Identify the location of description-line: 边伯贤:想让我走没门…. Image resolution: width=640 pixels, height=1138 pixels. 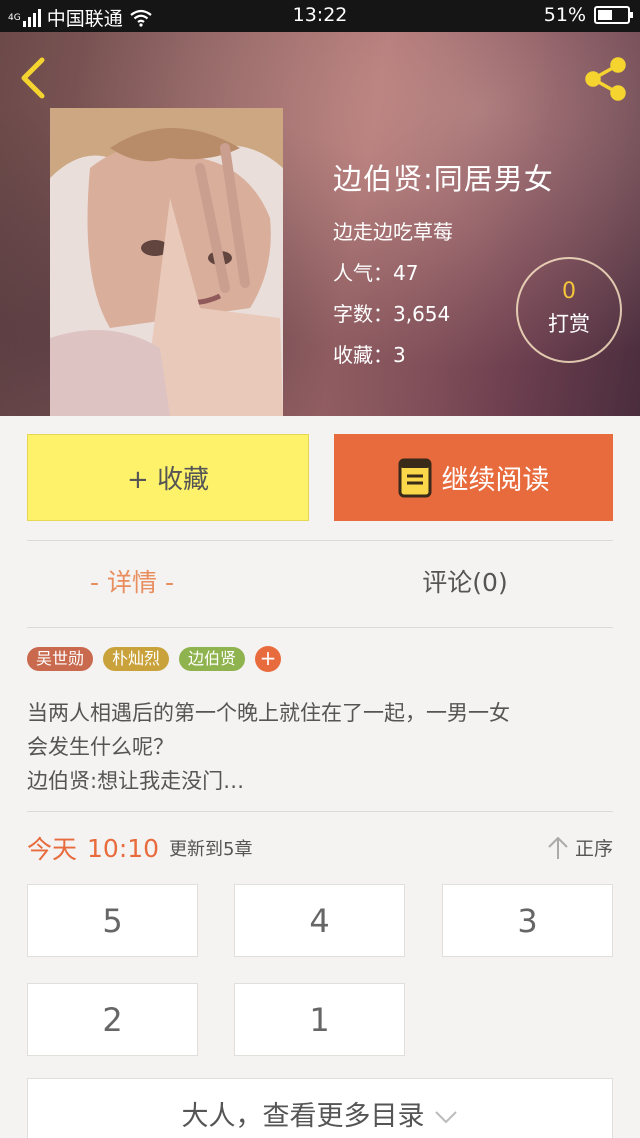
(136, 781).